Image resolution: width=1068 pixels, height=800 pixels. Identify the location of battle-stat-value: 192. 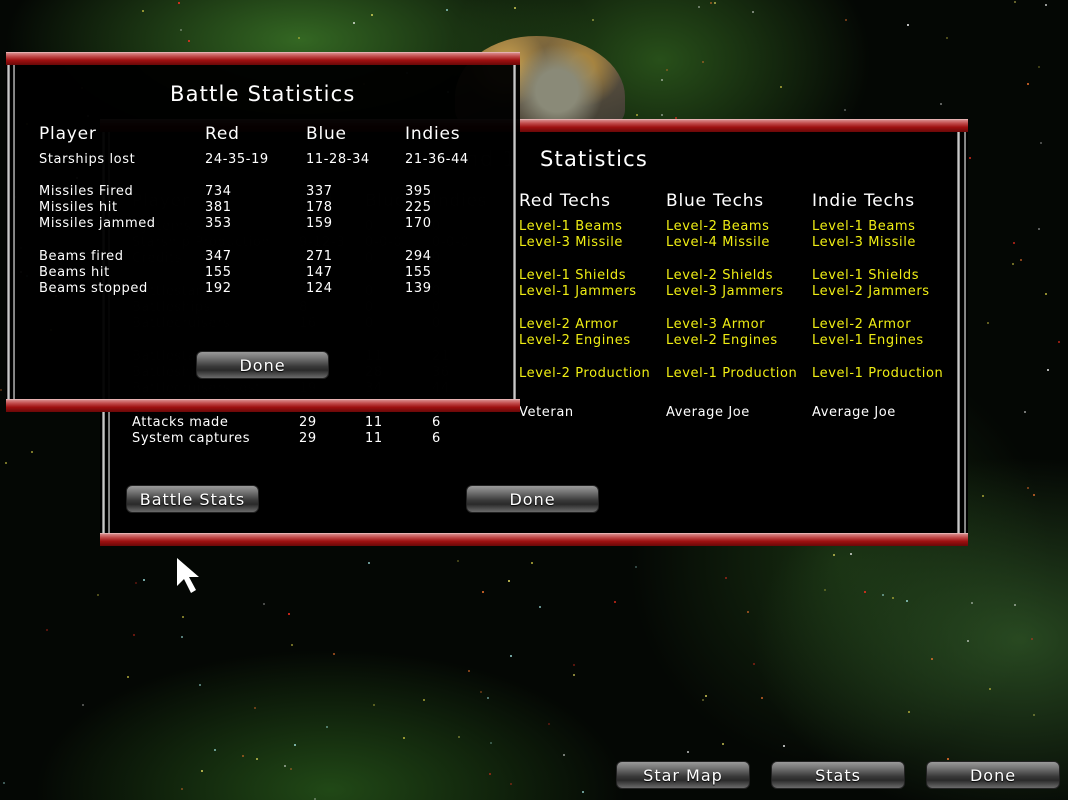
(218, 288).